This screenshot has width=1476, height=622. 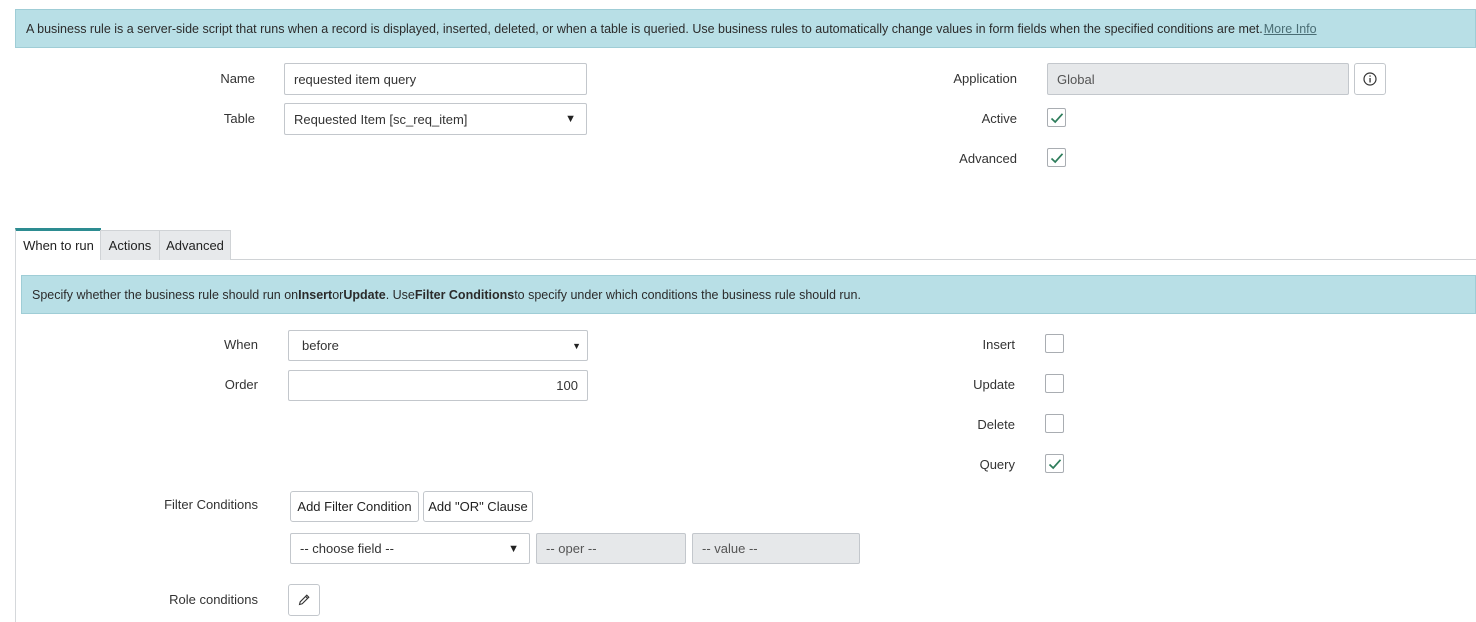 What do you see at coordinates (213, 599) in the screenshot?
I see `role-conditions-label: Role conditions` at bounding box center [213, 599].